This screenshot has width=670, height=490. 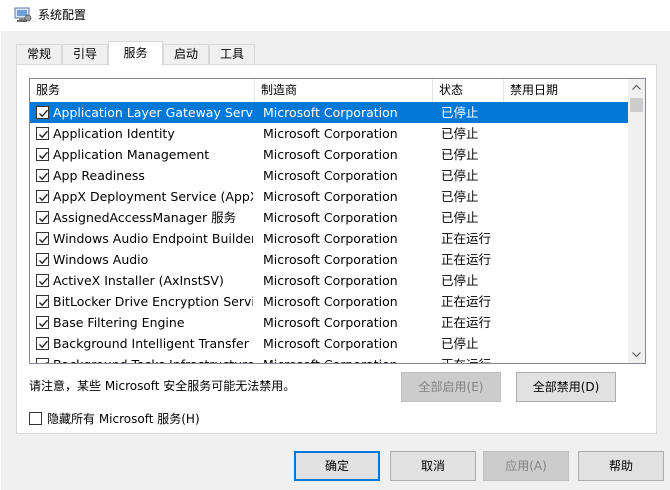 I want to click on disable-all-button: 全部禁用(D), so click(x=566, y=387).